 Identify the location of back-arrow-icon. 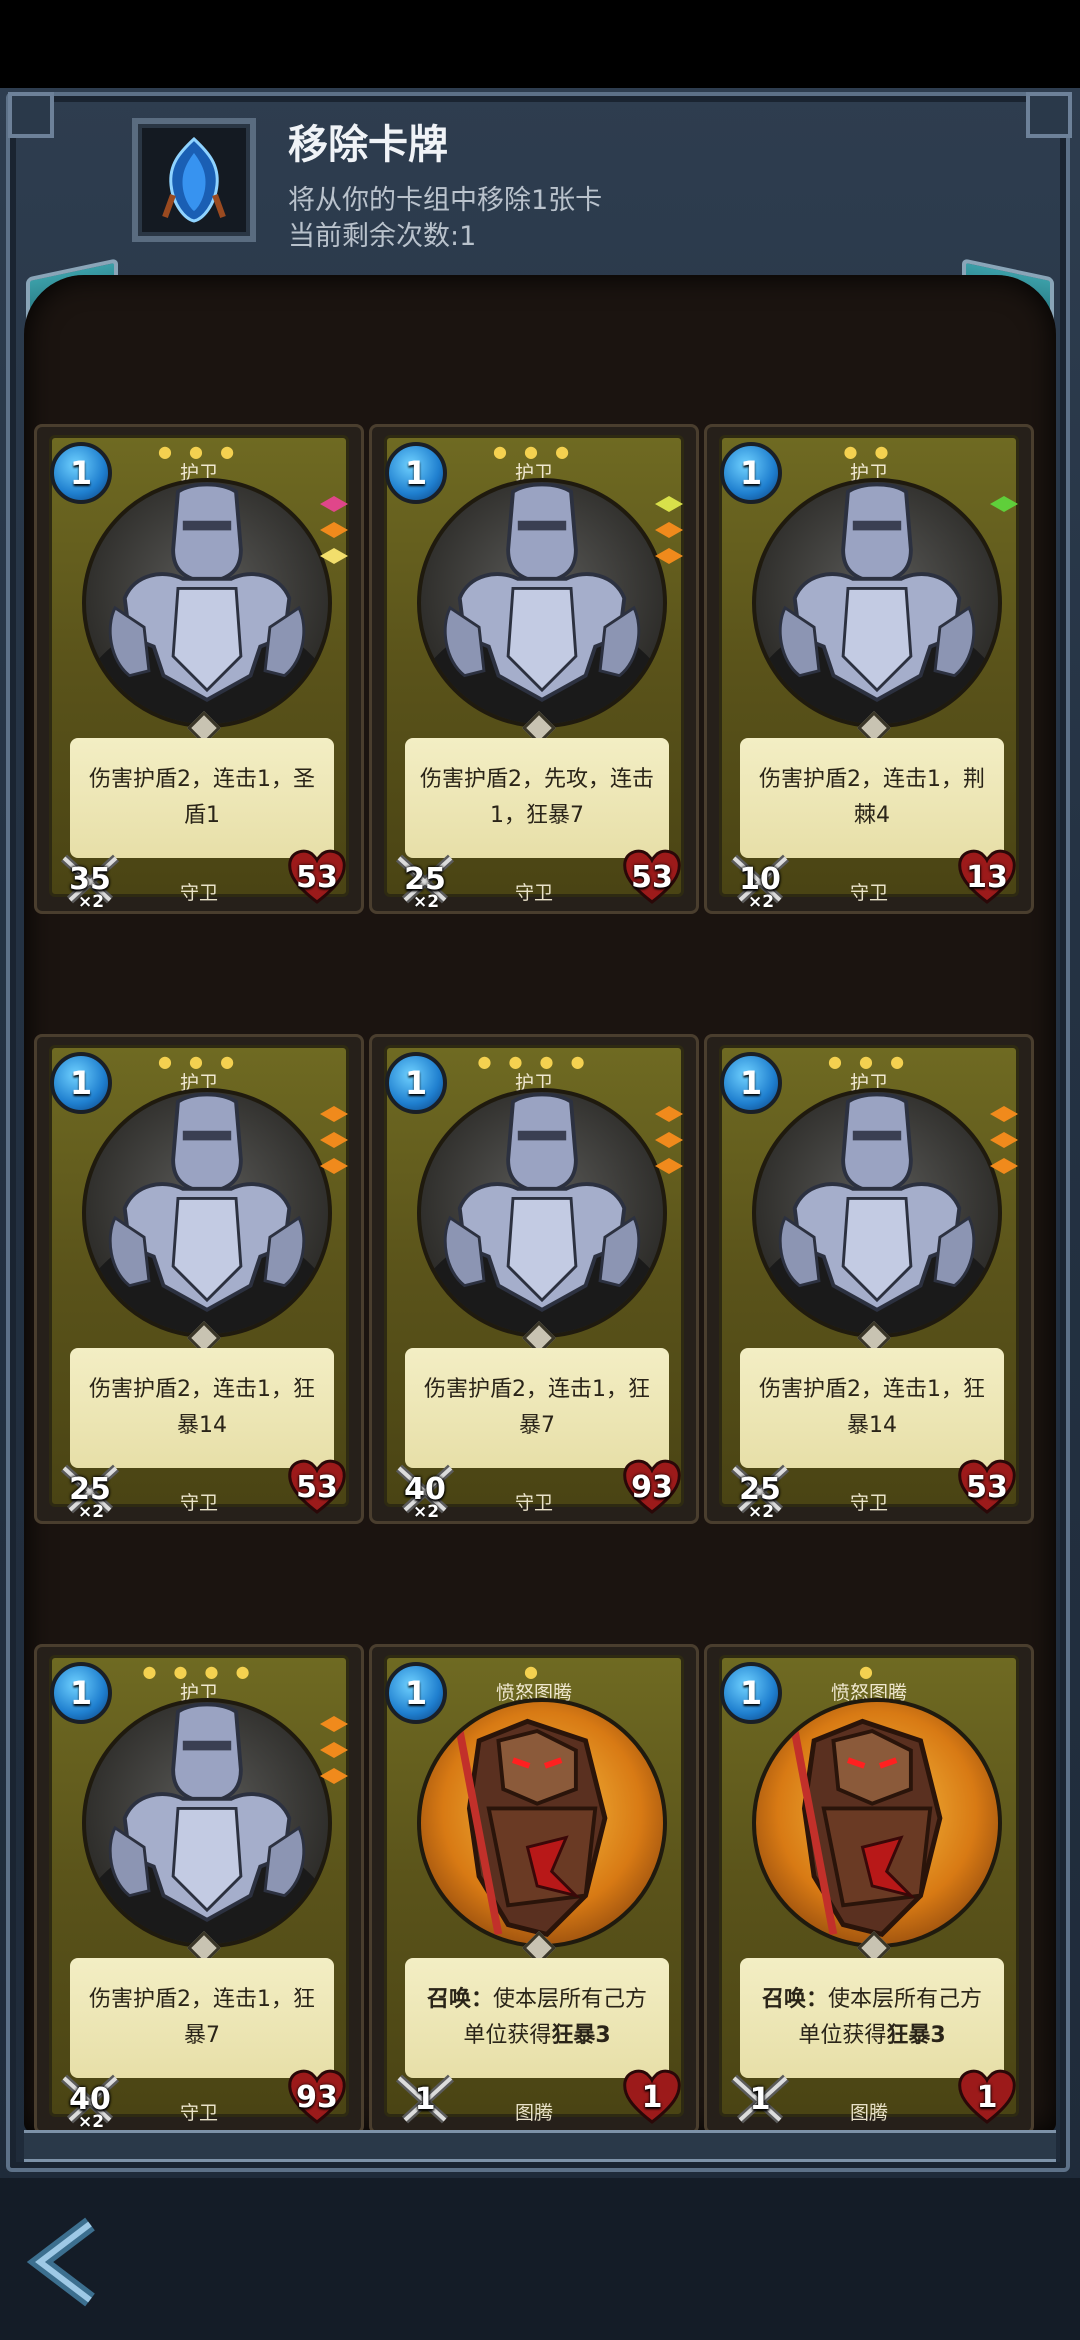
(60, 2262).